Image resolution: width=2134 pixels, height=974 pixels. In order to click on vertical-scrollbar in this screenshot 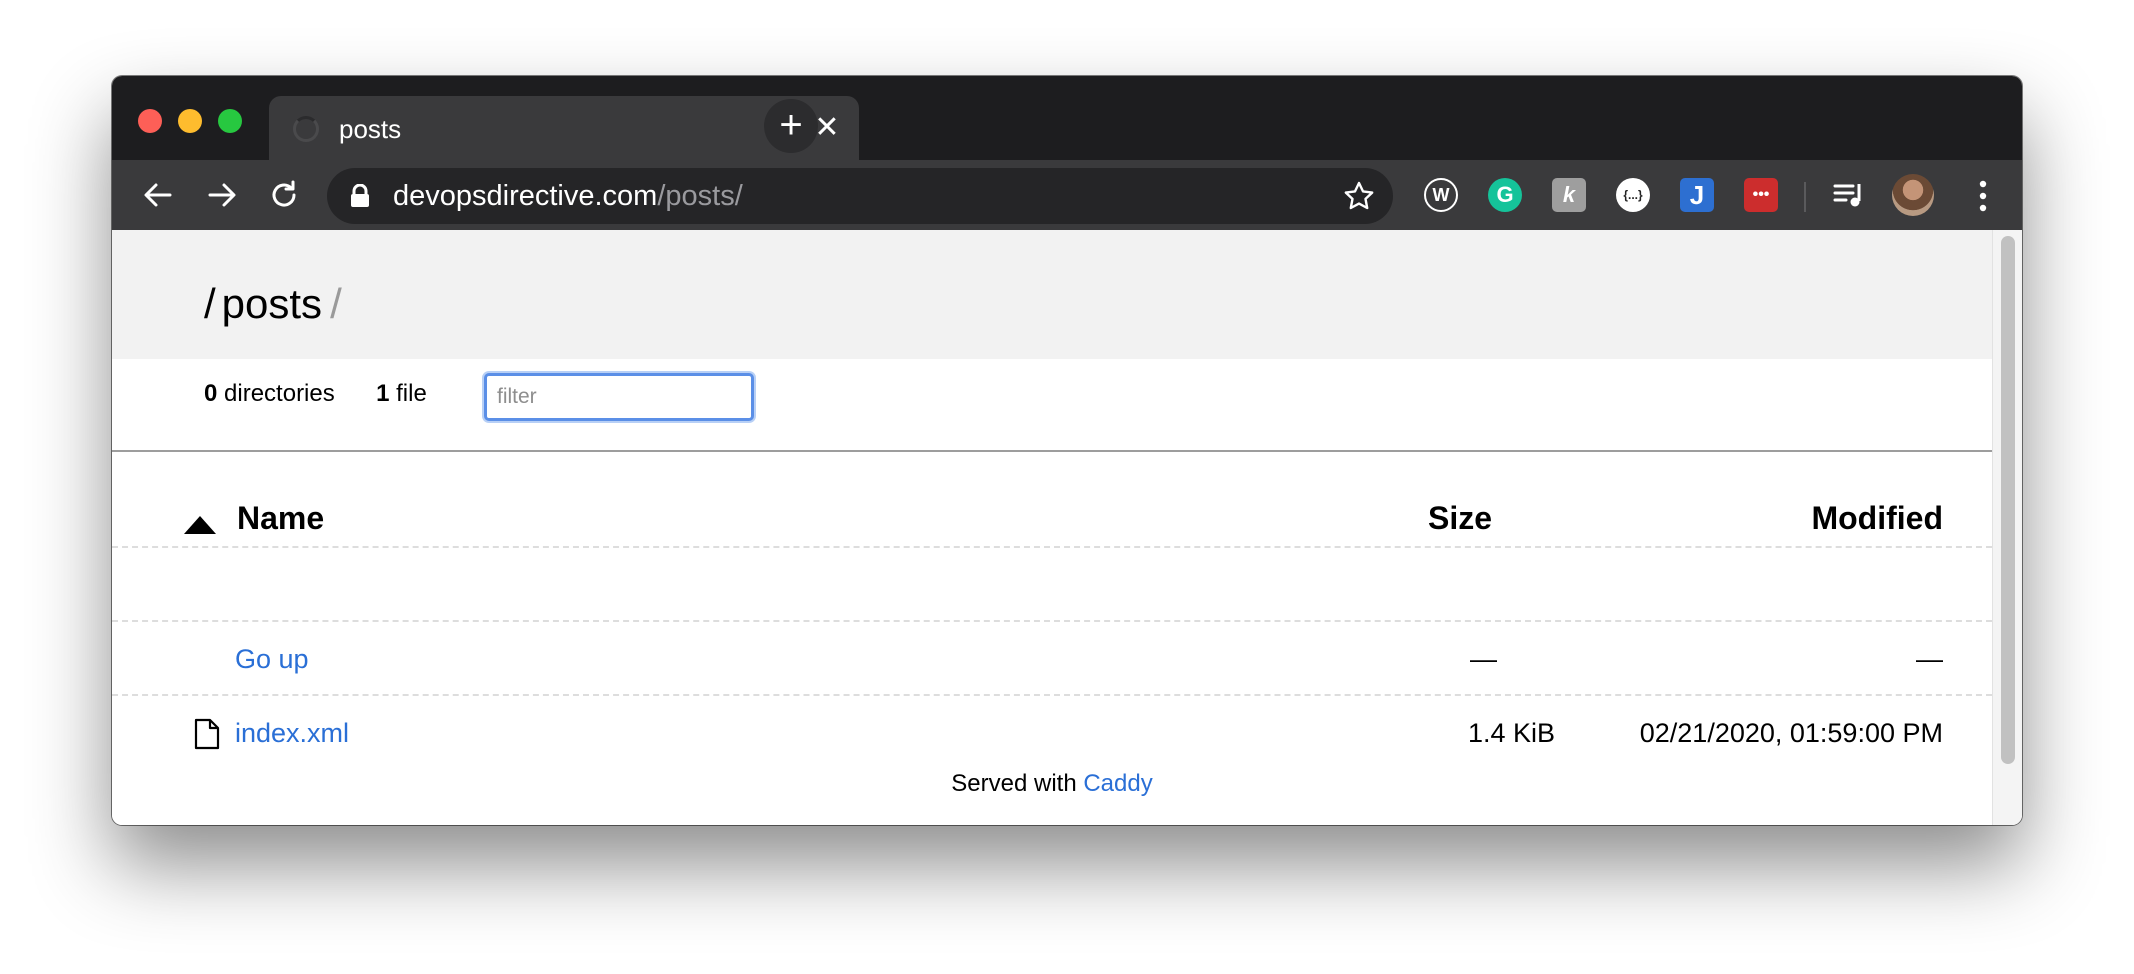, I will do `click(2007, 527)`.